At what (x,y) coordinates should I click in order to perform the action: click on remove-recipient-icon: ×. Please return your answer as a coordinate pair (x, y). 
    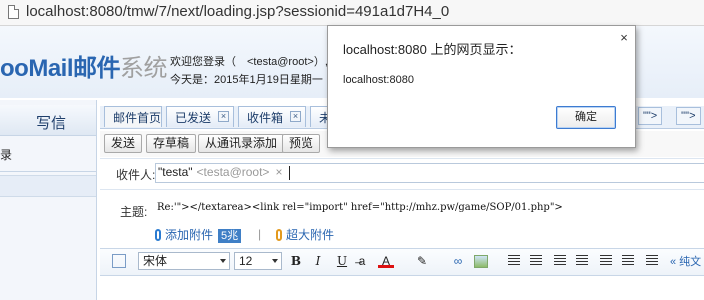
    Looking at the image, I should click on (278, 172).